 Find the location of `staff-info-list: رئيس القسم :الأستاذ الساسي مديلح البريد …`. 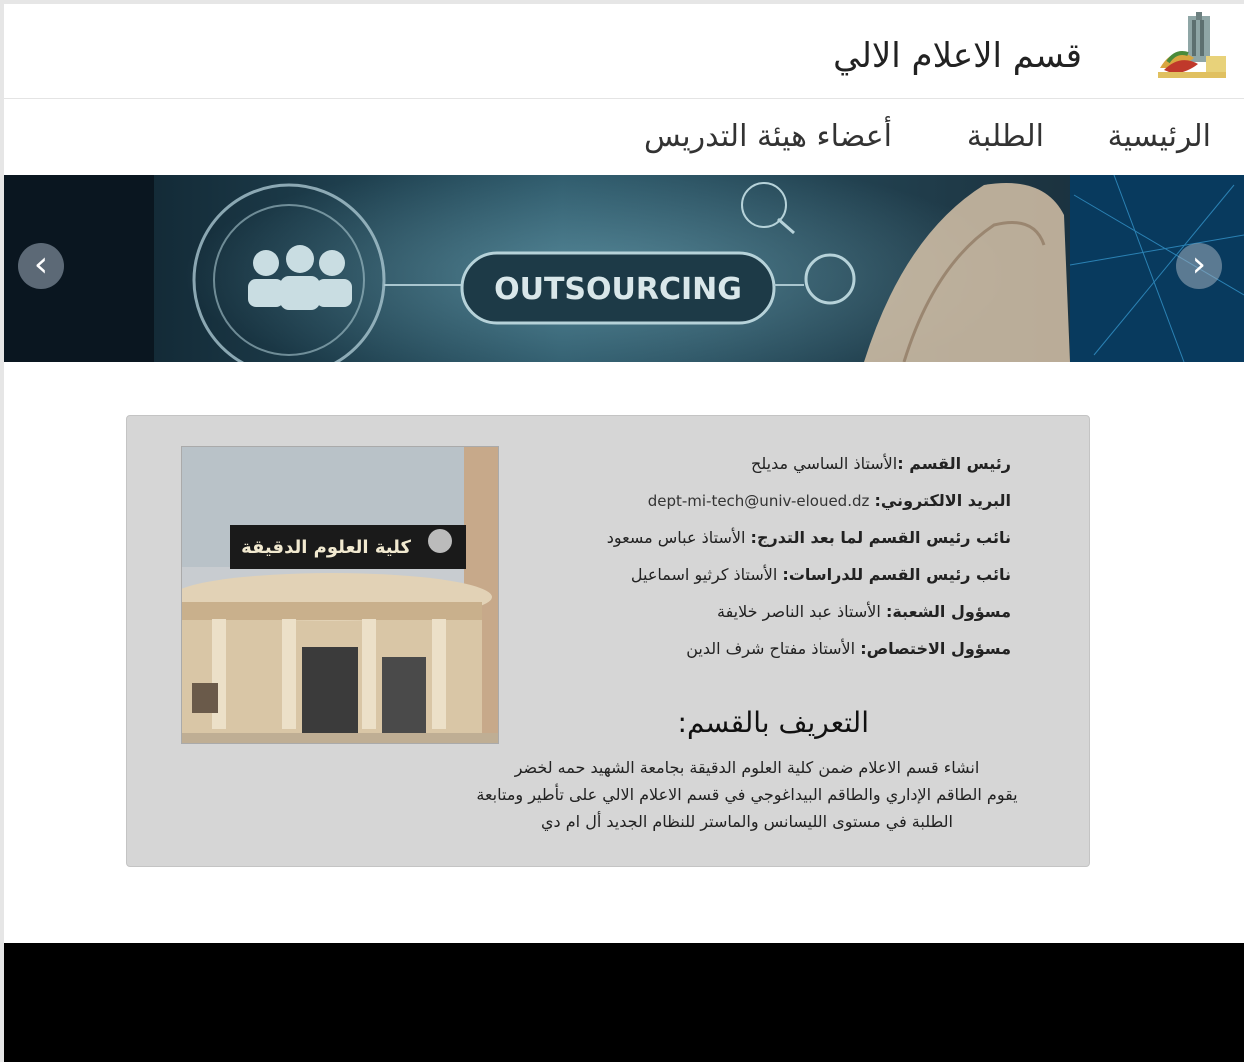

staff-info-list: رئيس القسم :الأستاذ الساسي مديلح البريد … is located at coordinates (751, 563).